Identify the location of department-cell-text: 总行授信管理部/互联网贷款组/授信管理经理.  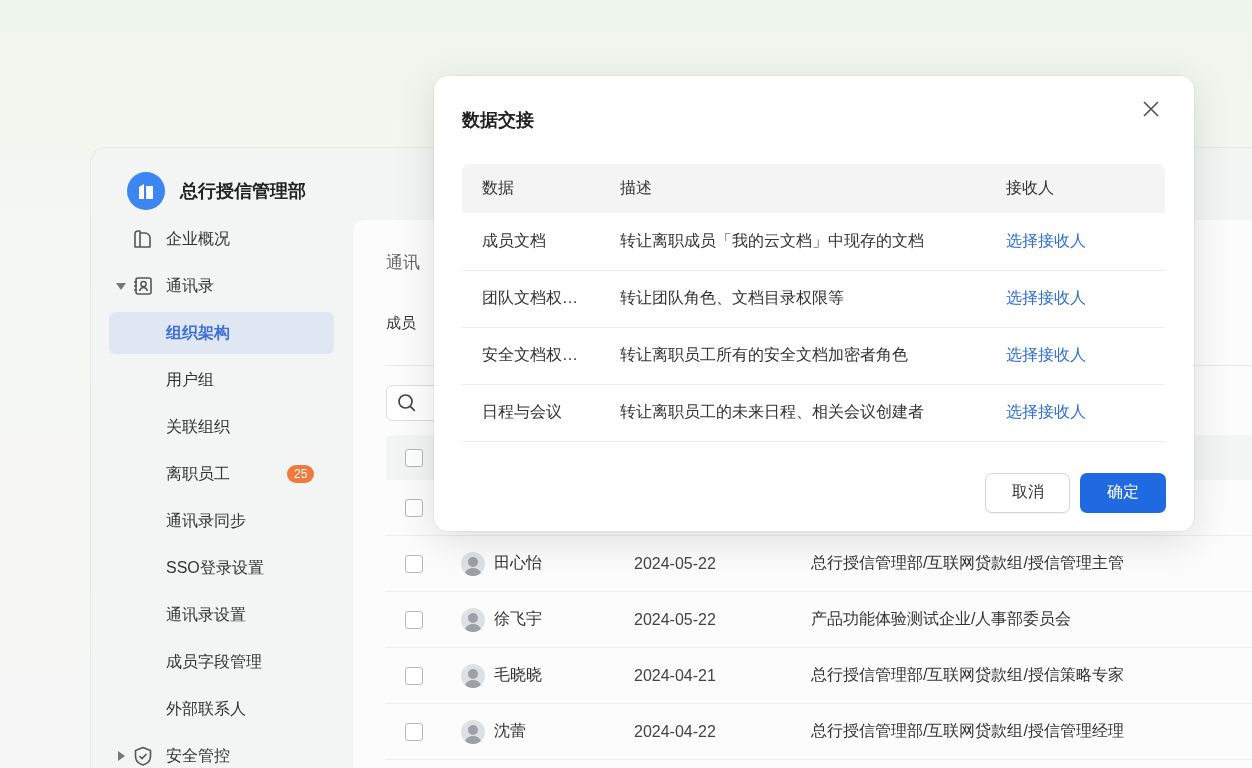
(967, 731).